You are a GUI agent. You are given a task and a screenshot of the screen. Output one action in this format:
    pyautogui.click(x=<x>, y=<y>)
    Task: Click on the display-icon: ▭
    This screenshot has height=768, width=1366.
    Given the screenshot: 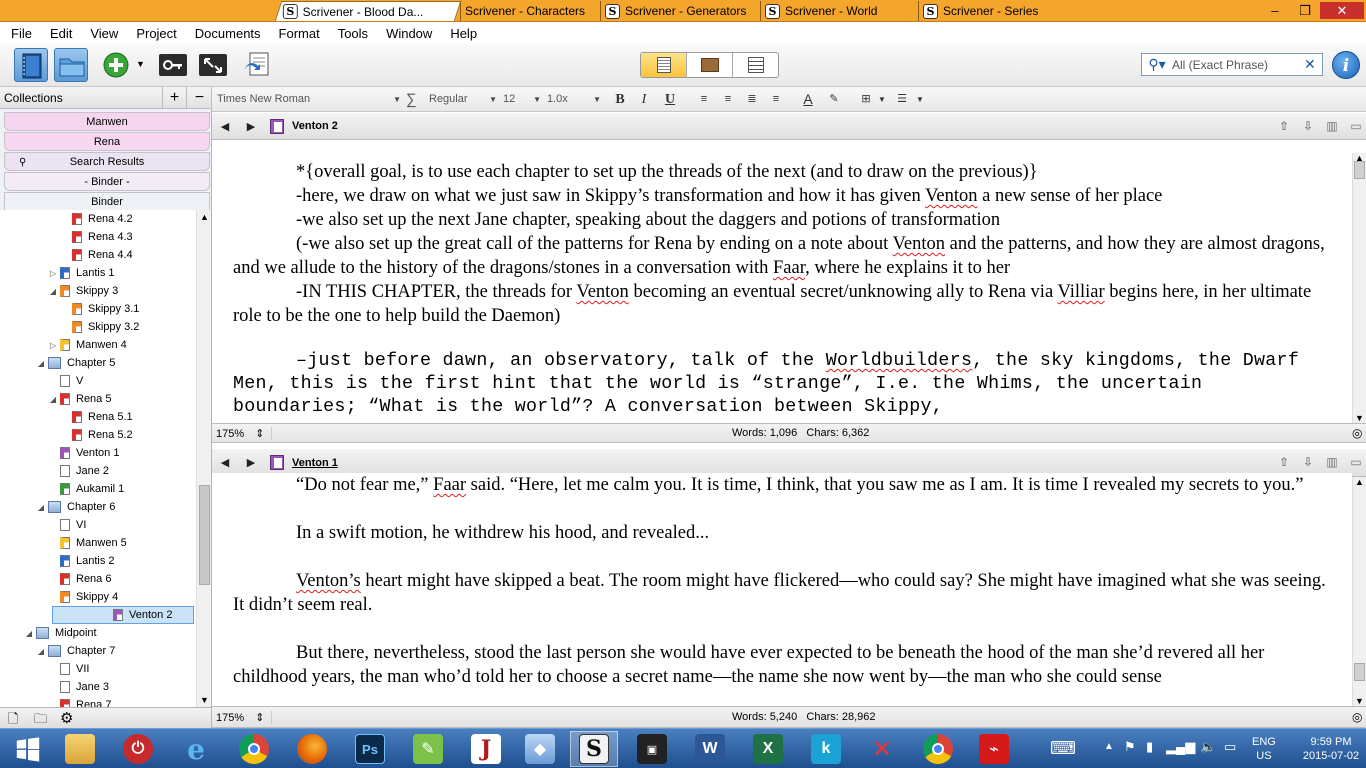 What is the action you would take?
    pyautogui.click(x=1230, y=747)
    